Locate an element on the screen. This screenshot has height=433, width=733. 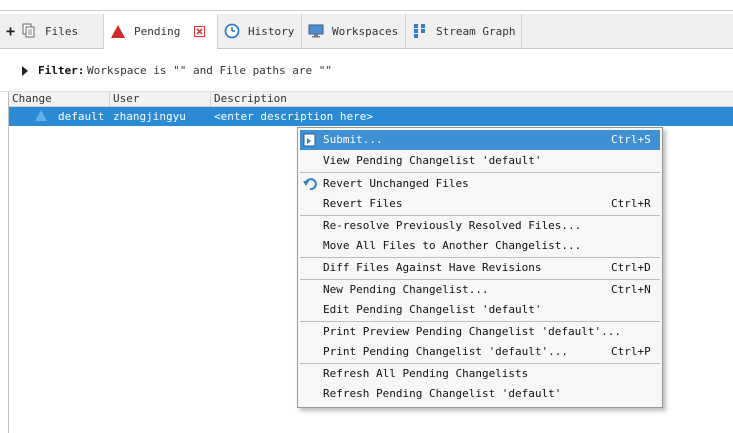
stream-graph-icon is located at coordinates (420, 31).